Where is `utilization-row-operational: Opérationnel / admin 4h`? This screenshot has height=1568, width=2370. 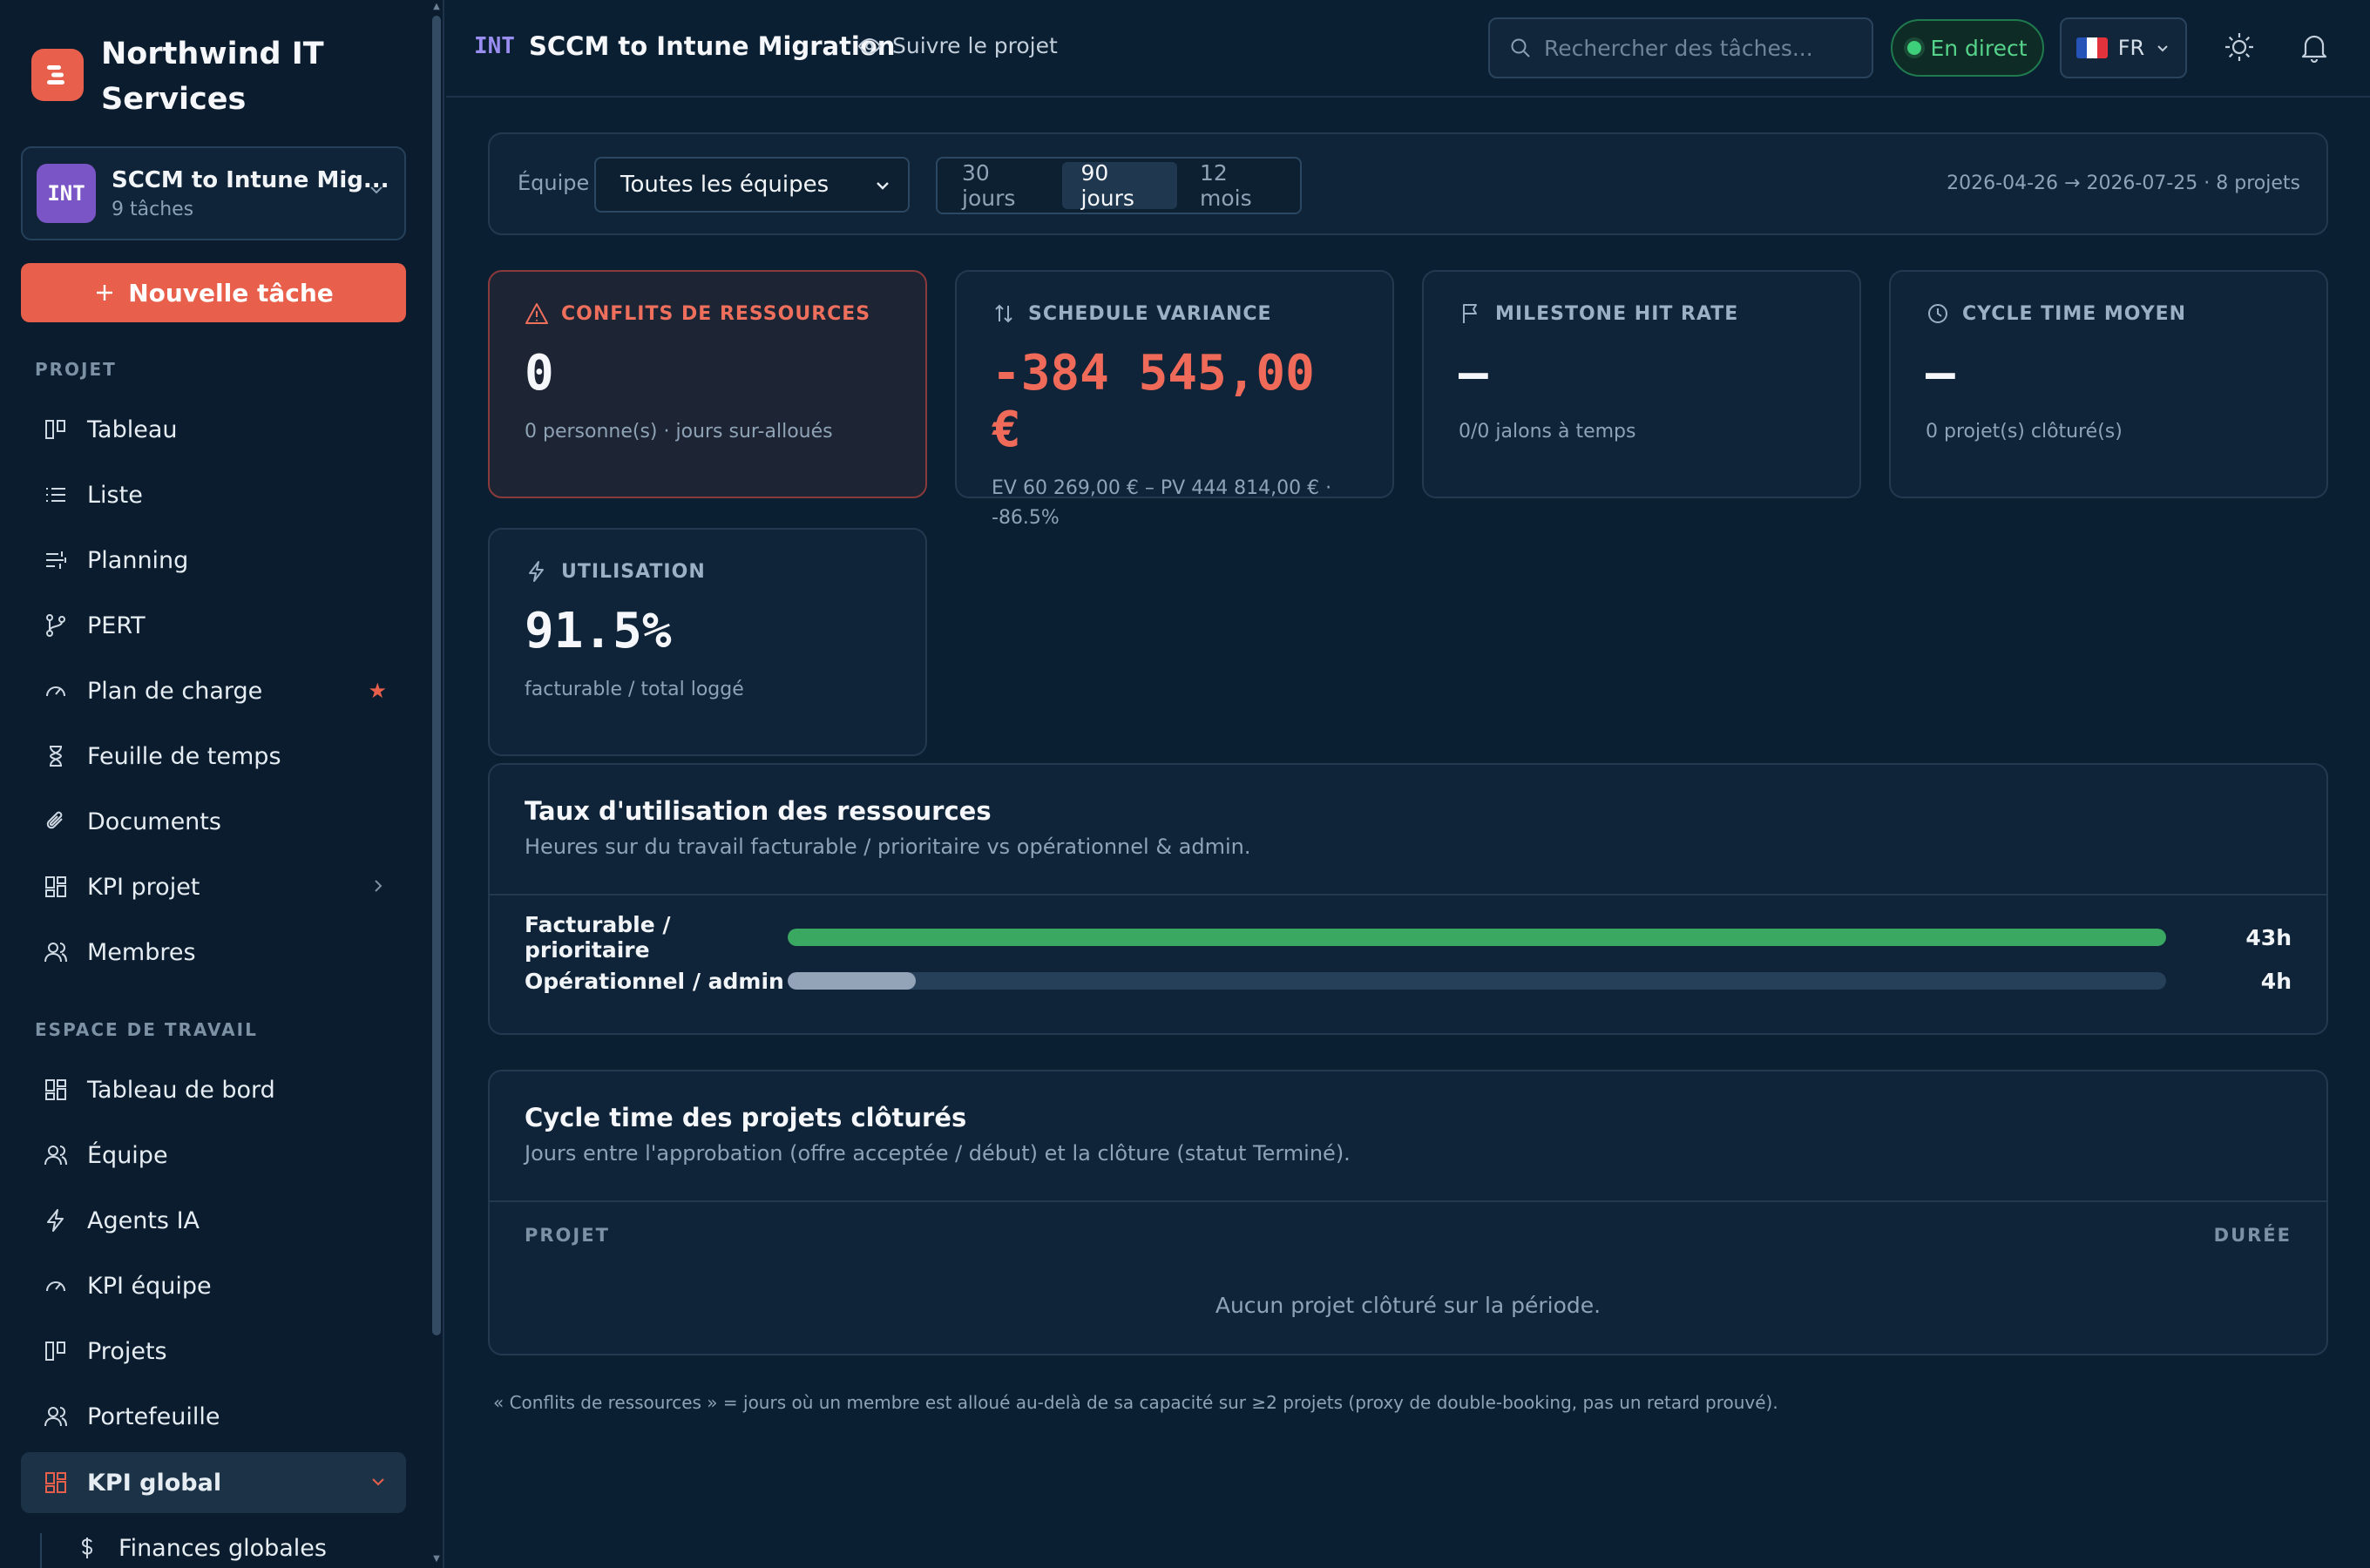
utilization-row-operational: Opérationnel / admin 4h is located at coordinates (1408, 980).